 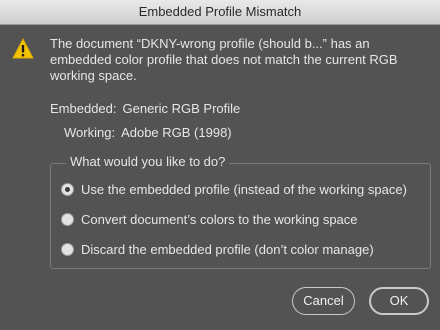 What do you see at coordinates (323, 301) in the screenshot?
I see `cancel-button: Cancel` at bounding box center [323, 301].